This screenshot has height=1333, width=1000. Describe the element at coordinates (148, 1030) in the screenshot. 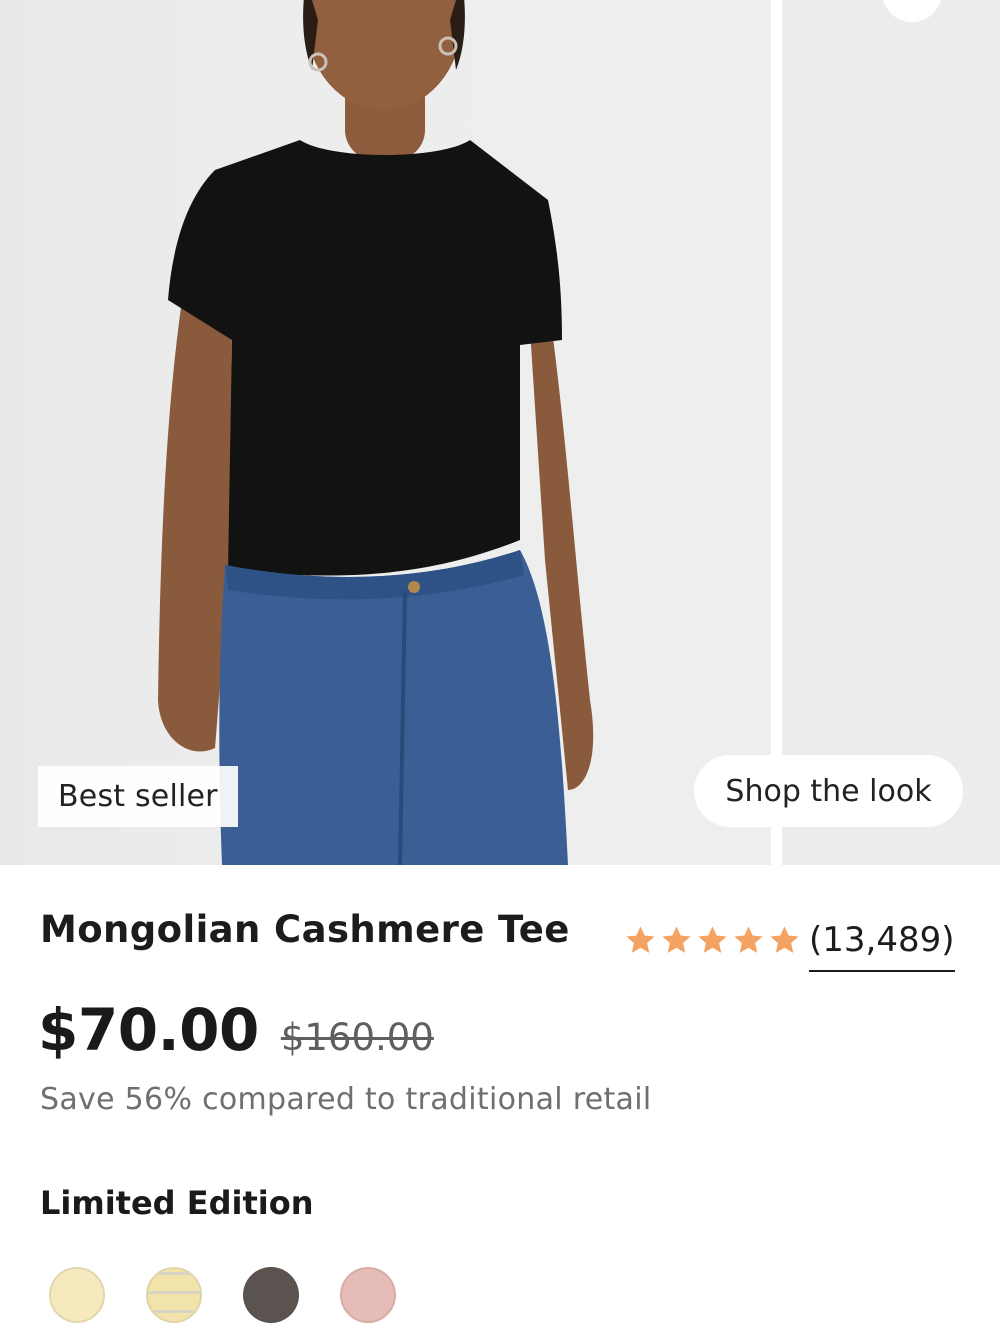

I see `current-price: $70.00` at that location.